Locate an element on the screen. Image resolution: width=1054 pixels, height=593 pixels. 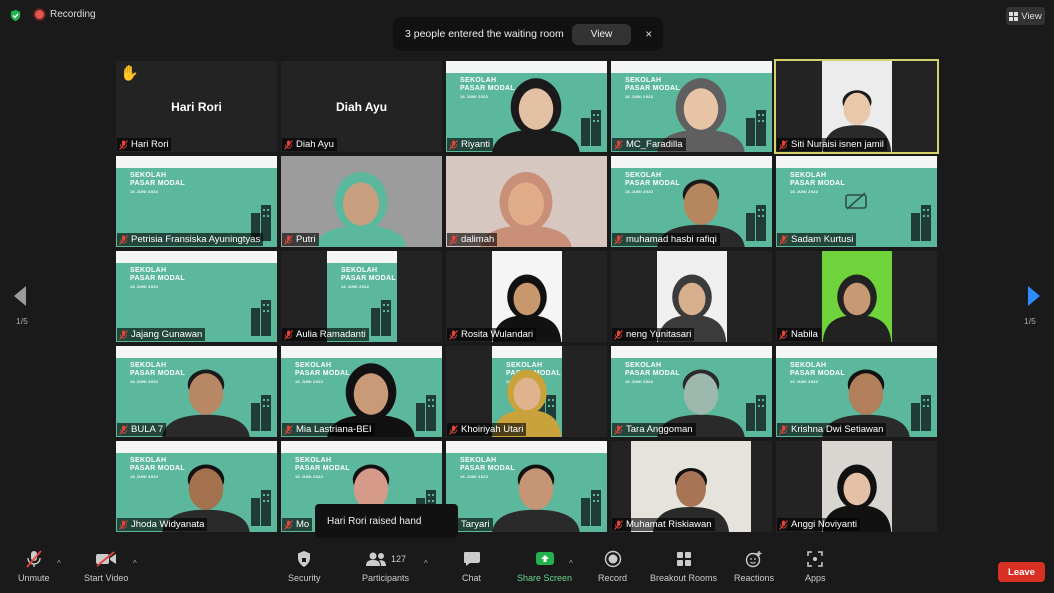
participant-name-label: muhamad hasbi rafiqi is located at coordinates (666, 239).